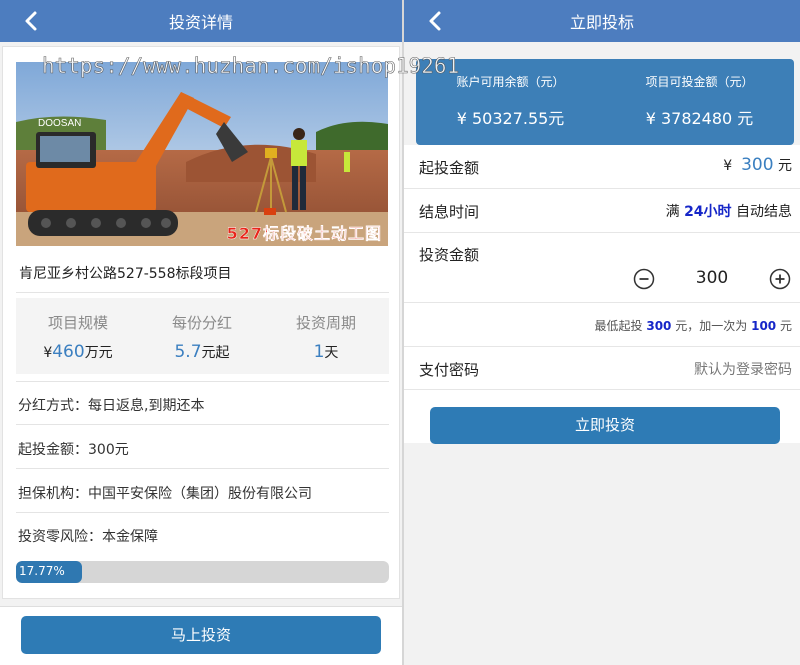 This screenshot has height=665, width=800. Describe the element at coordinates (42, 571) in the screenshot. I see `progress-text: 17.77%` at that location.